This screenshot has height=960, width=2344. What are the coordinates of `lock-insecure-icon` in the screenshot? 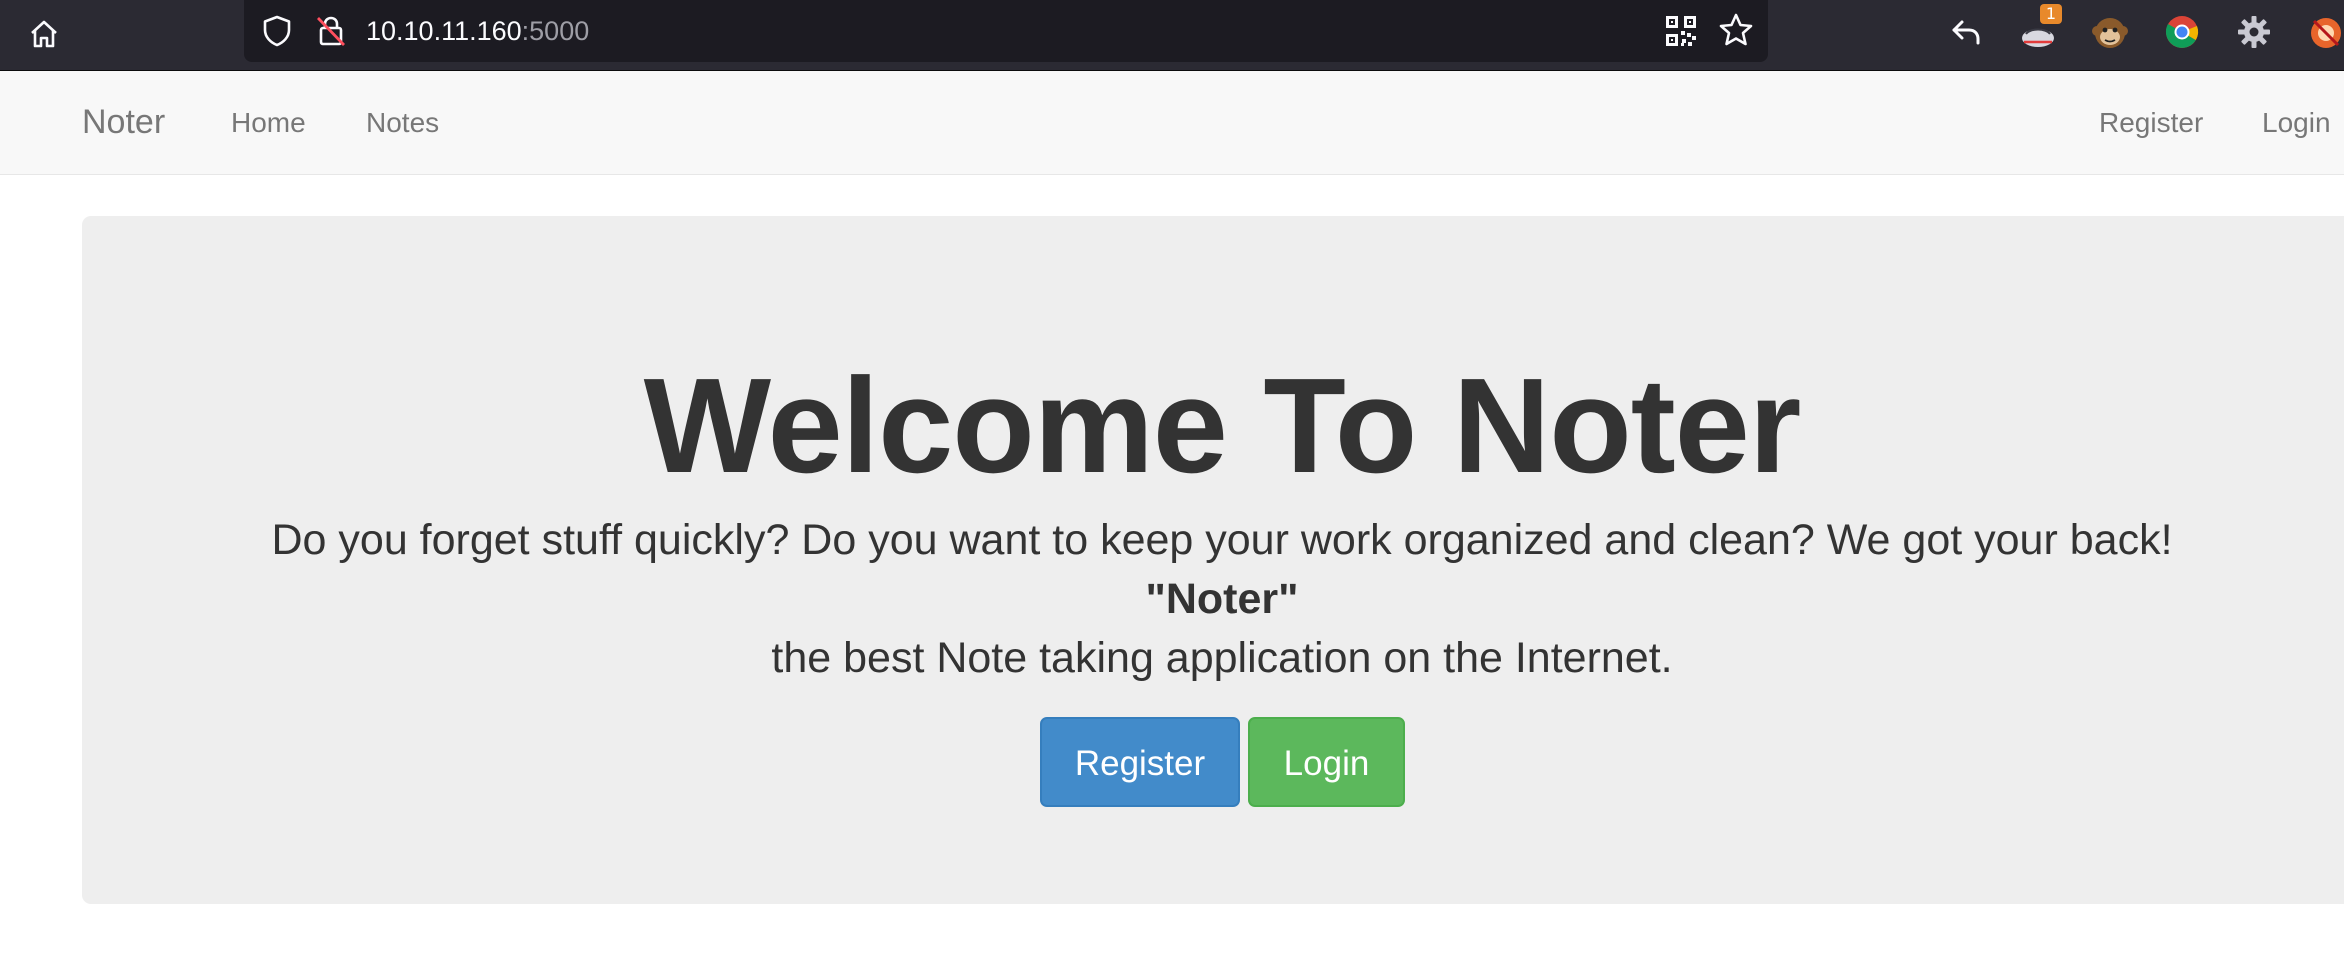 It's located at (331, 31).